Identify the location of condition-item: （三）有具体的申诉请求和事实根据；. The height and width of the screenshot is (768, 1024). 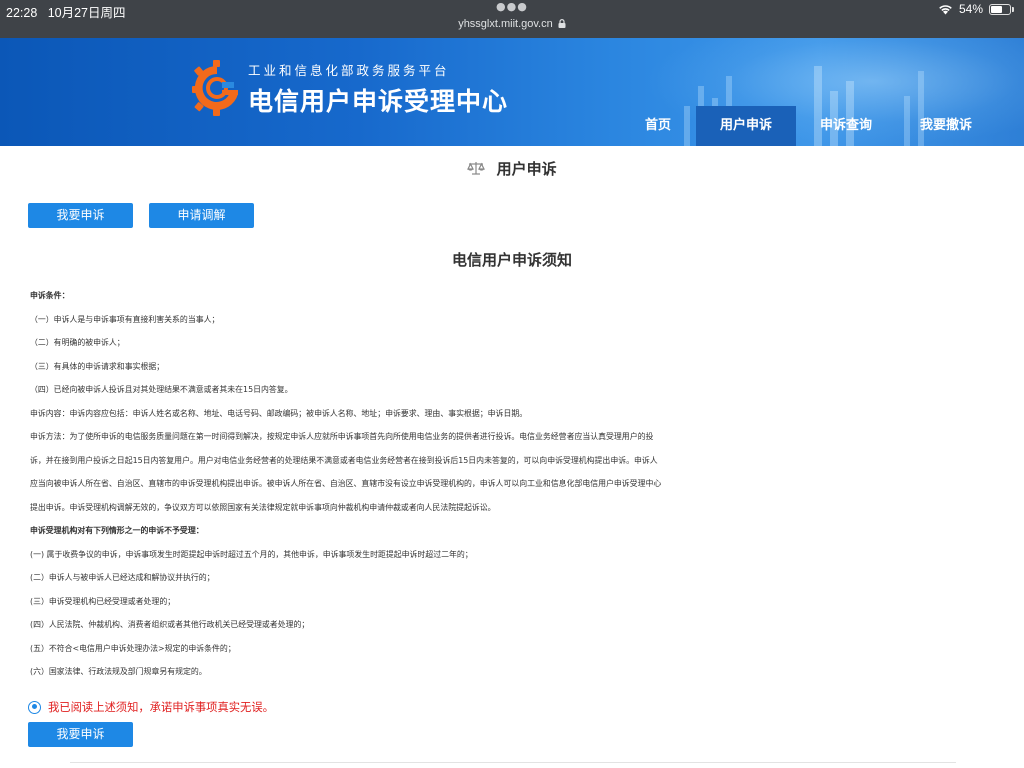
(97, 366).